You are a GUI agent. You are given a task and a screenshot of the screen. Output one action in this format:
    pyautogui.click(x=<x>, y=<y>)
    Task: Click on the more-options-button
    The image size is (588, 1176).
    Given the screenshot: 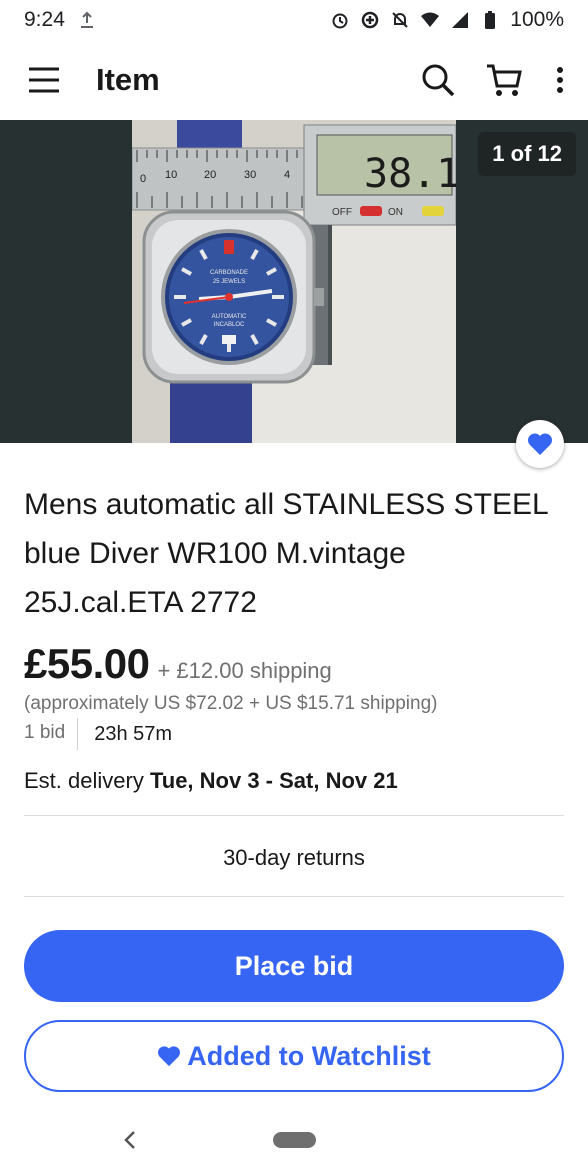 What is the action you would take?
    pyautogui.click(x=560, y=80)
    